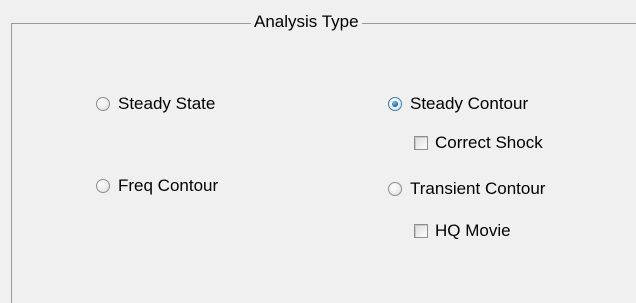  What do you see at coordinates (473, 230) in the screenshot?
I see `hq-movie-label: HQ Movie` at bounding box center [473, 230].